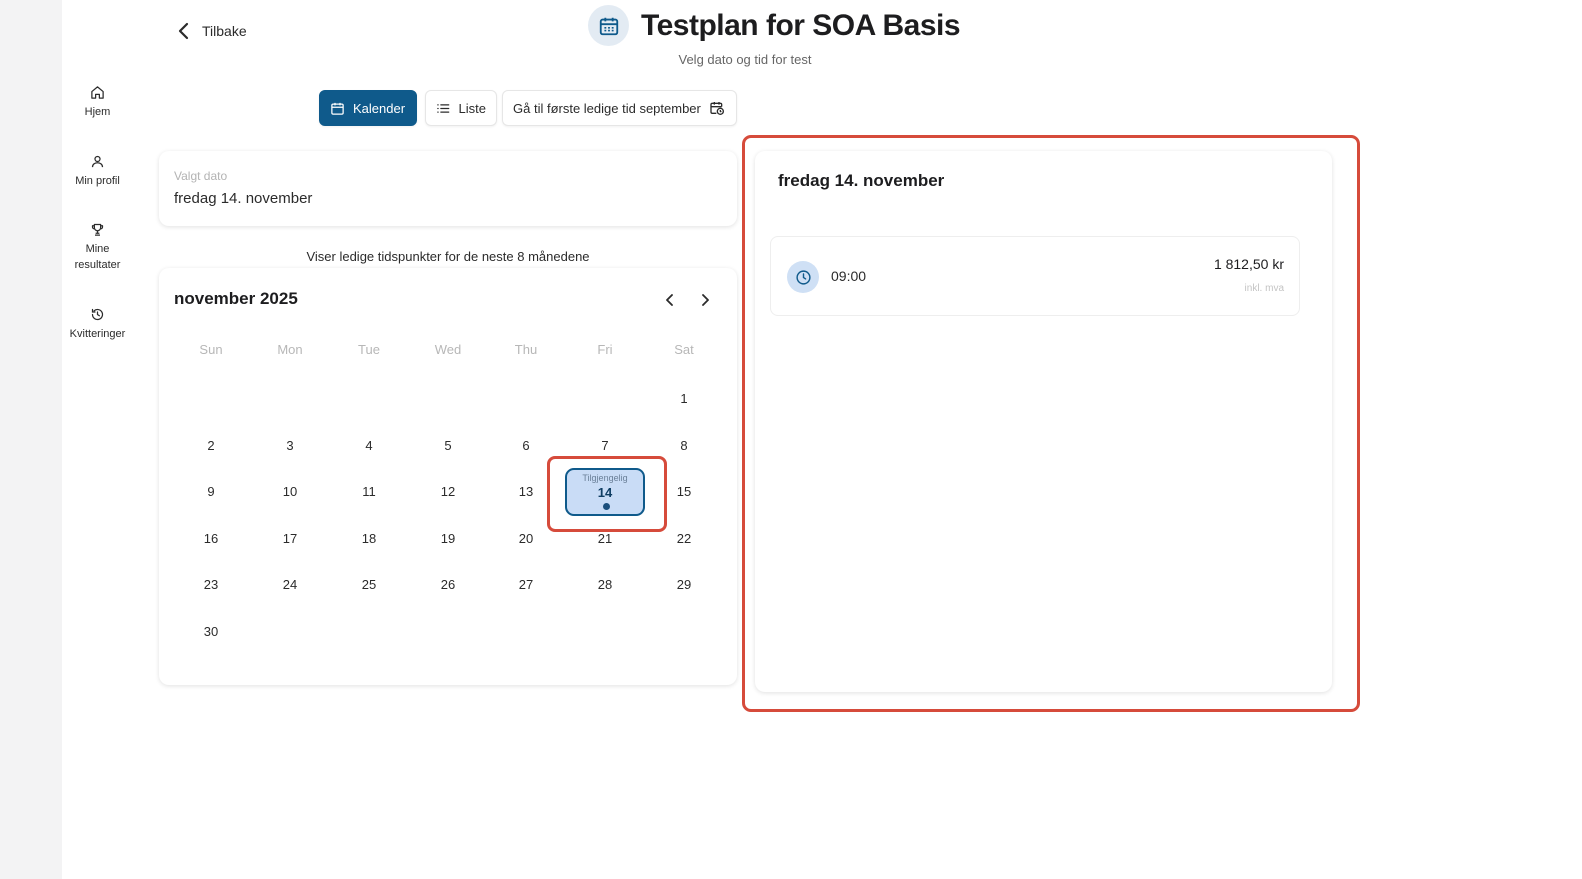 This screenshot has width=1582, height=879. Describe the element at coordinates (684, 585) in the screenshot. I see `day-cell: 29` at that location.